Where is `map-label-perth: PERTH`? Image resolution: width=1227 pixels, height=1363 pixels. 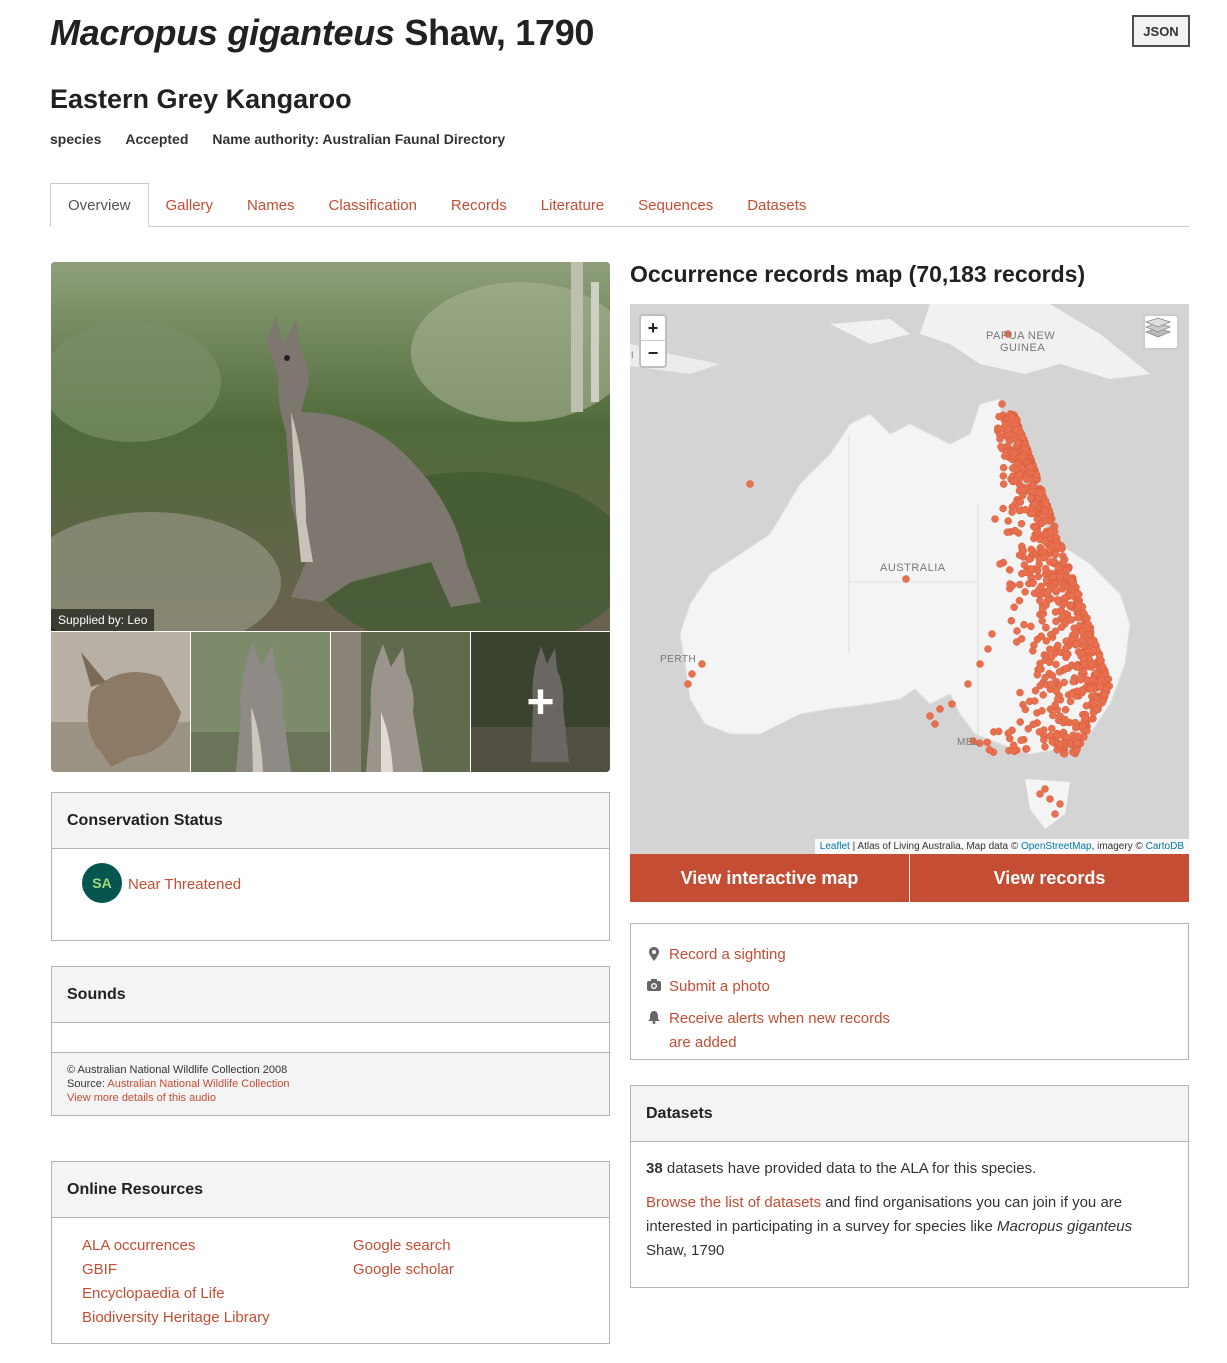 map-label-perth: PERTH is located at coordinates (678, 659).